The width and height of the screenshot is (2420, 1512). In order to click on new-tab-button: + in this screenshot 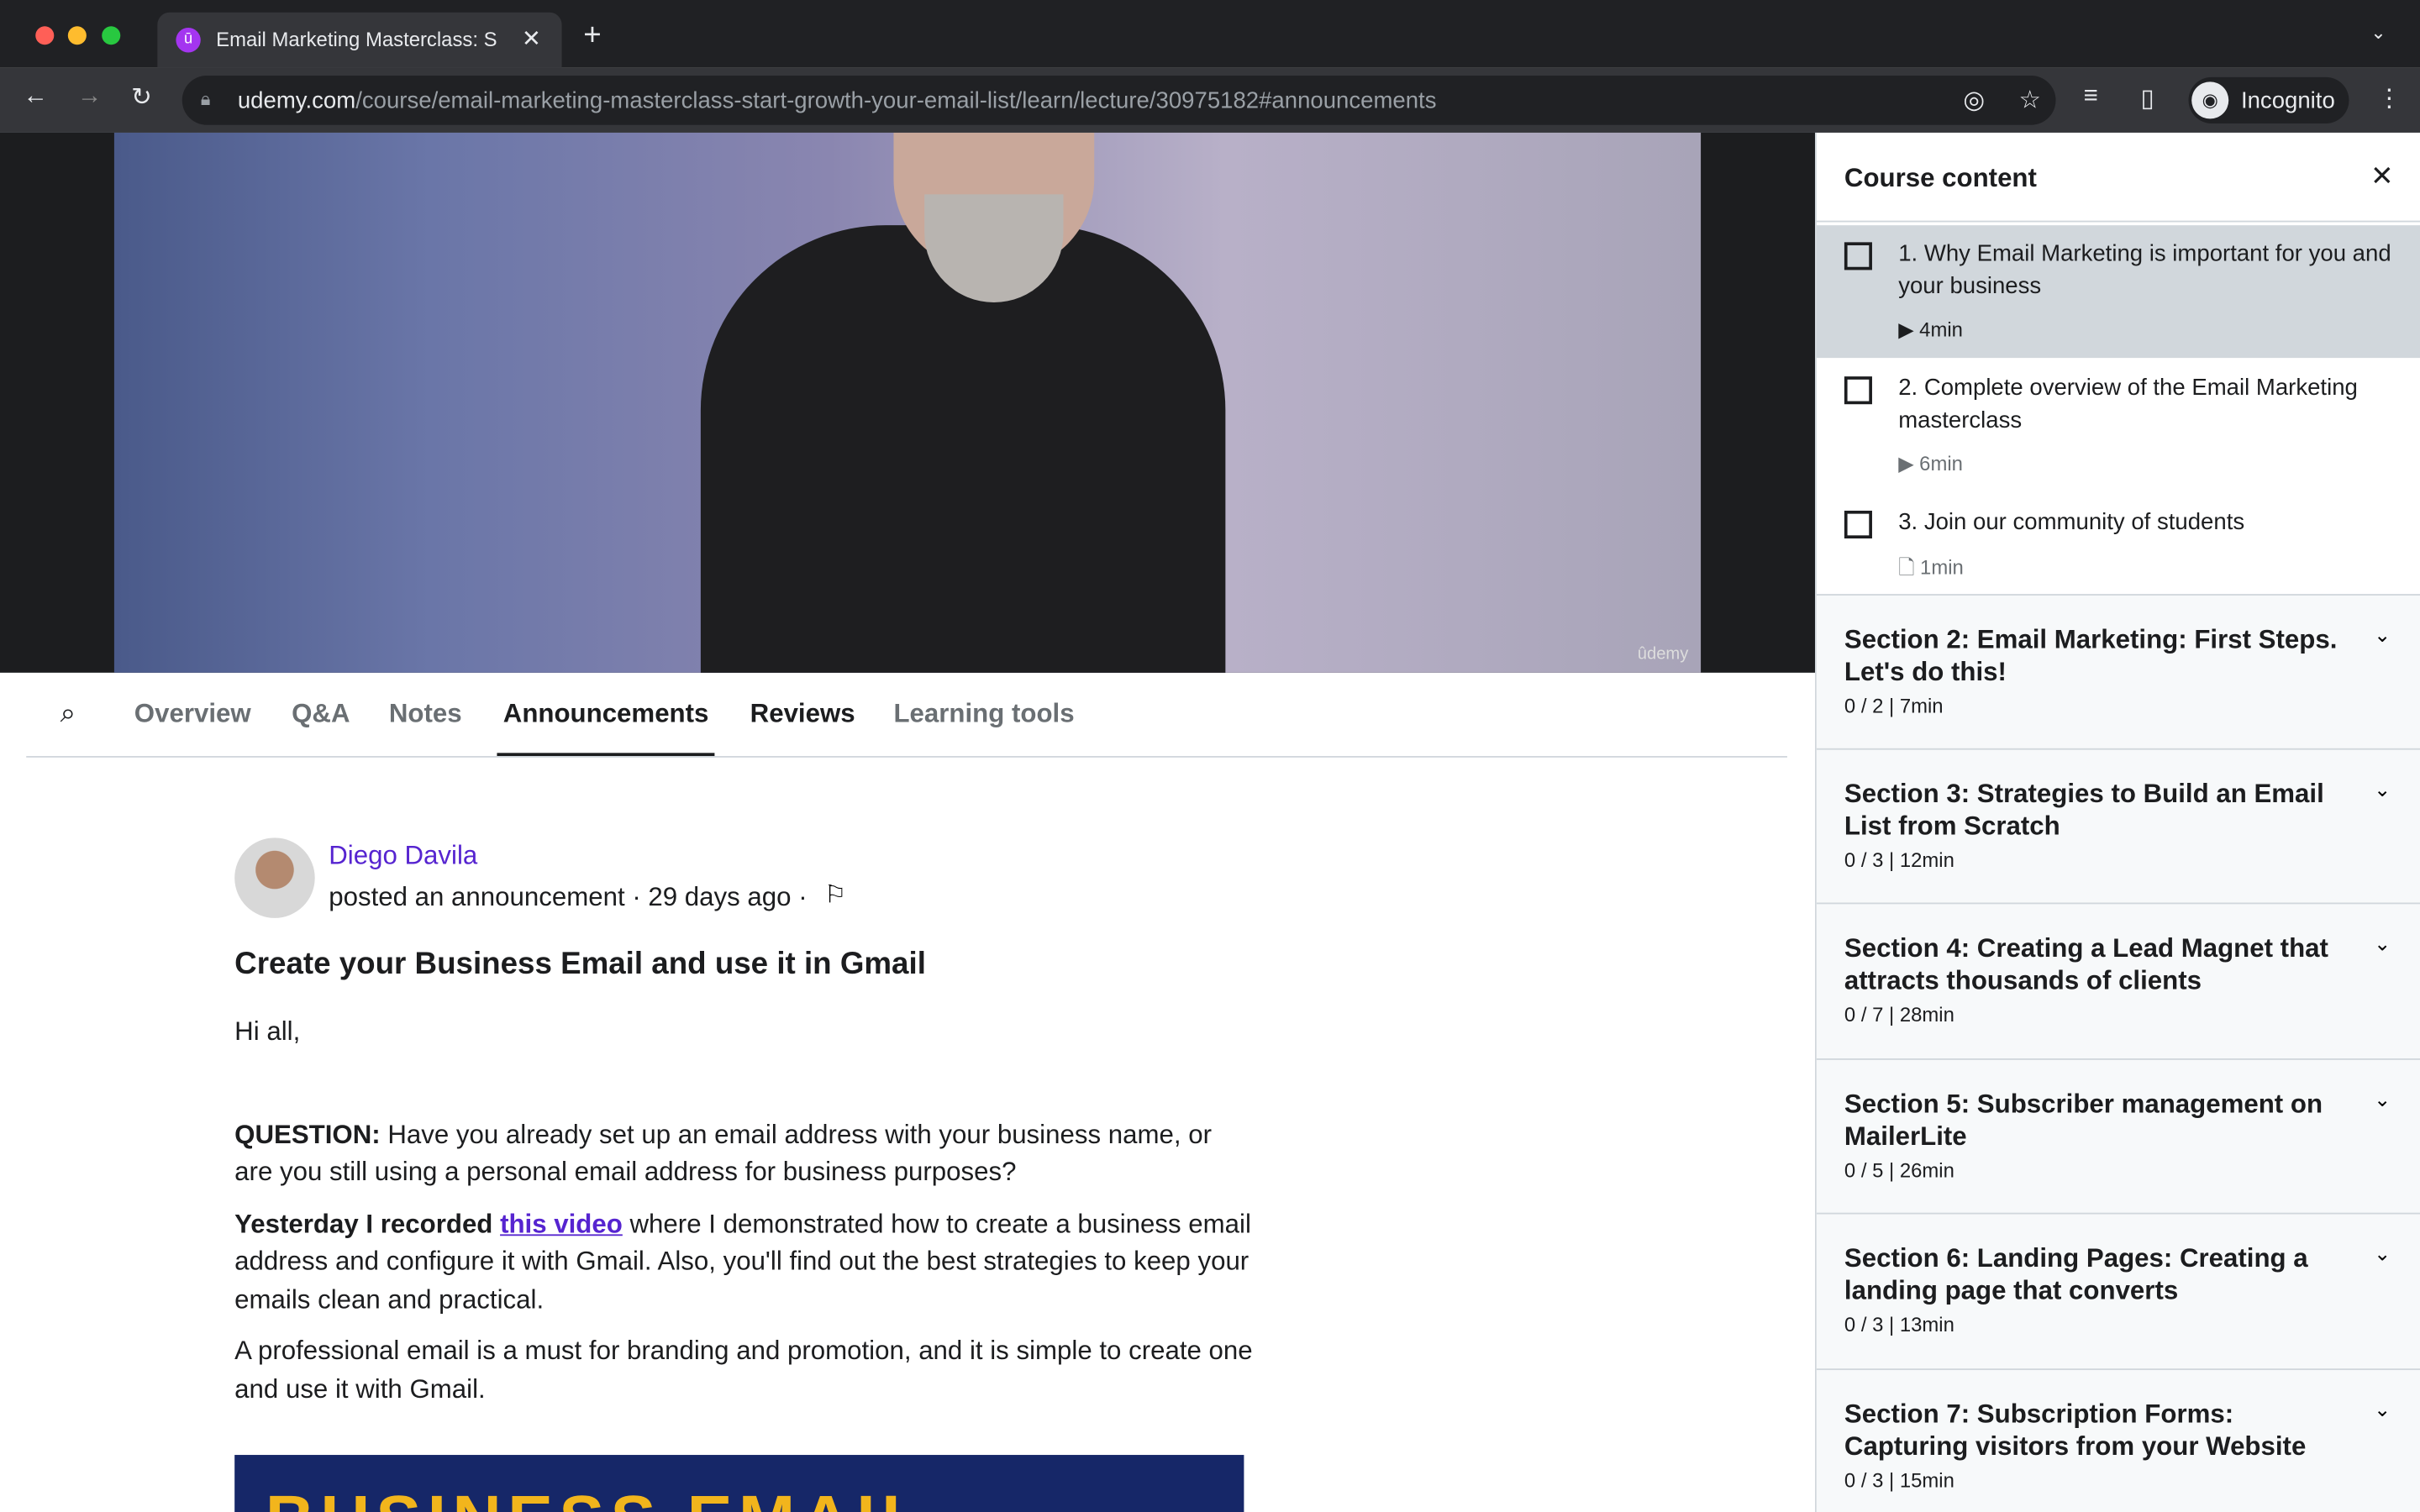, I will do `click(592, 36)`.